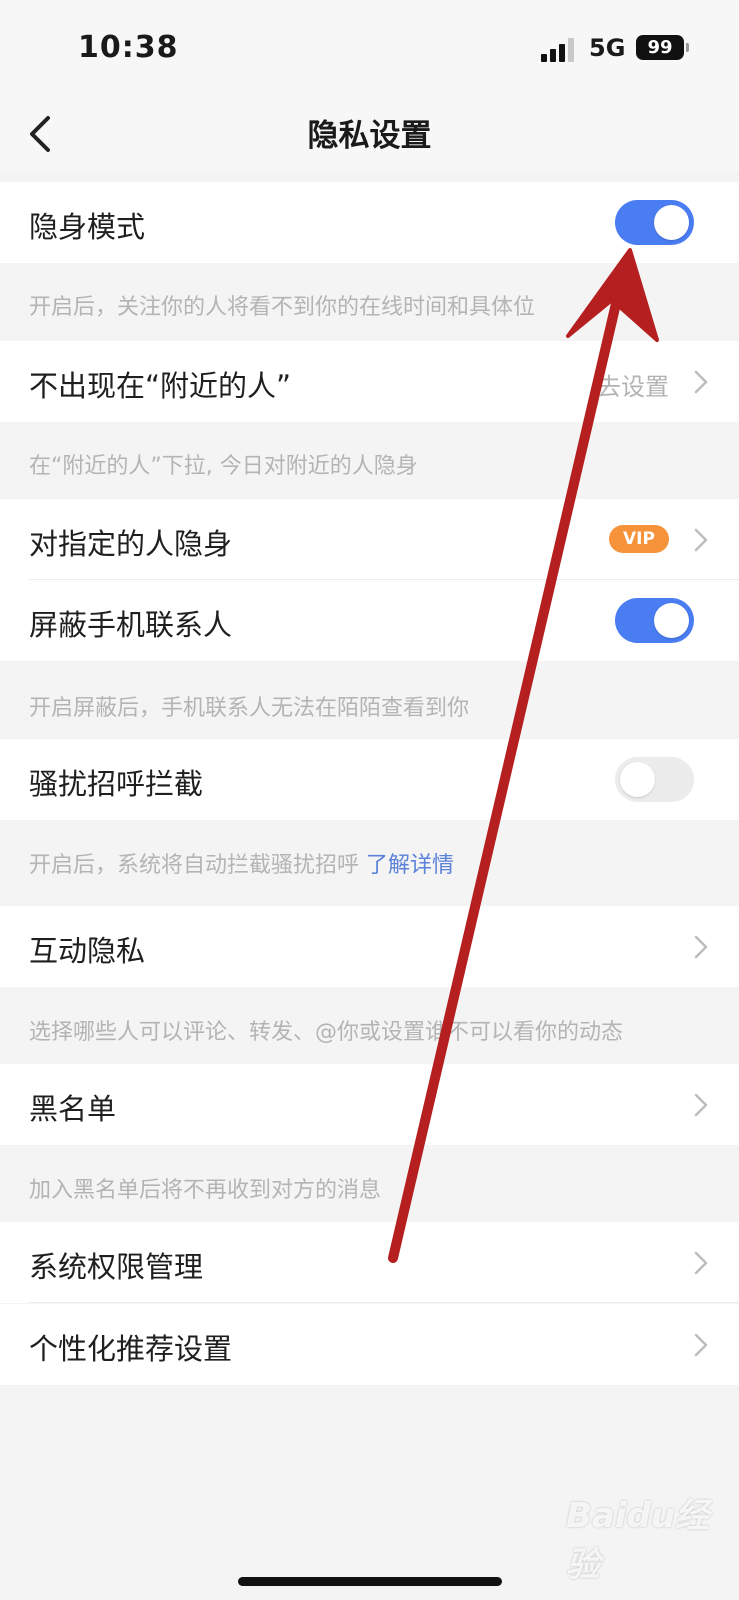 This screenshot has height=1600, width=739. Describe the element at coordinates (370, 1581) in the screenshot. I see `home-indicator` at that location.